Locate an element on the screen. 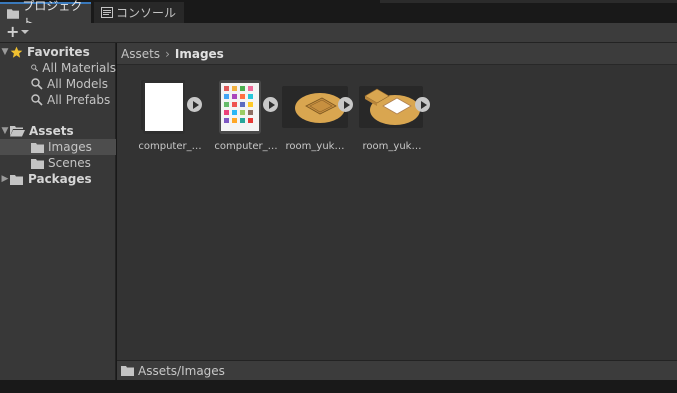 The width and height of the screenshot is (677, 393). breadcrumb: Assets › Images is located at coordinates (397, 54).